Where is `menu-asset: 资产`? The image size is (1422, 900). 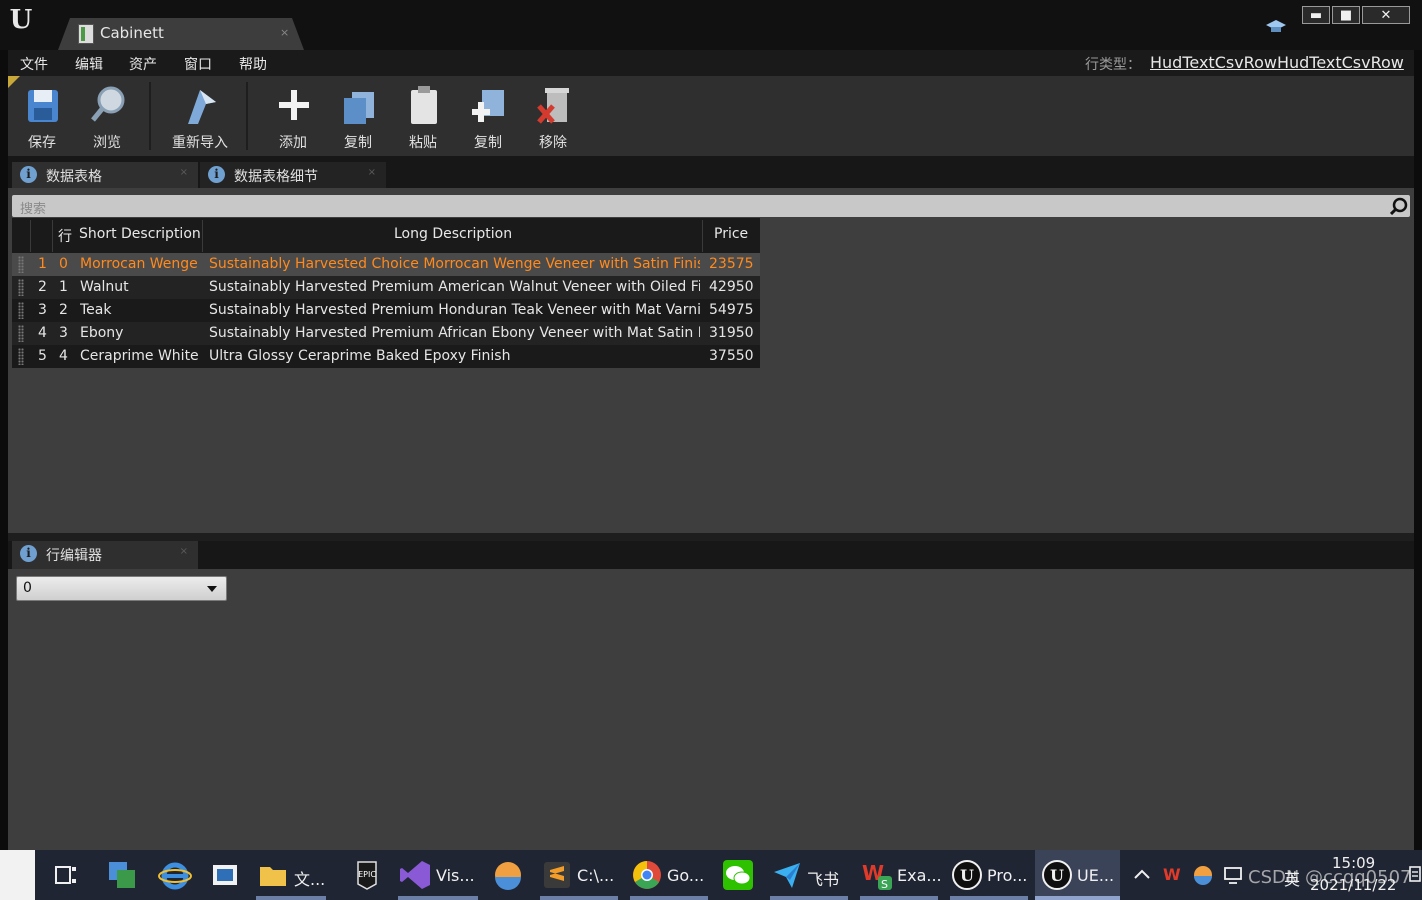
menu-asset: 资产 is located at coordinates (143, 64).